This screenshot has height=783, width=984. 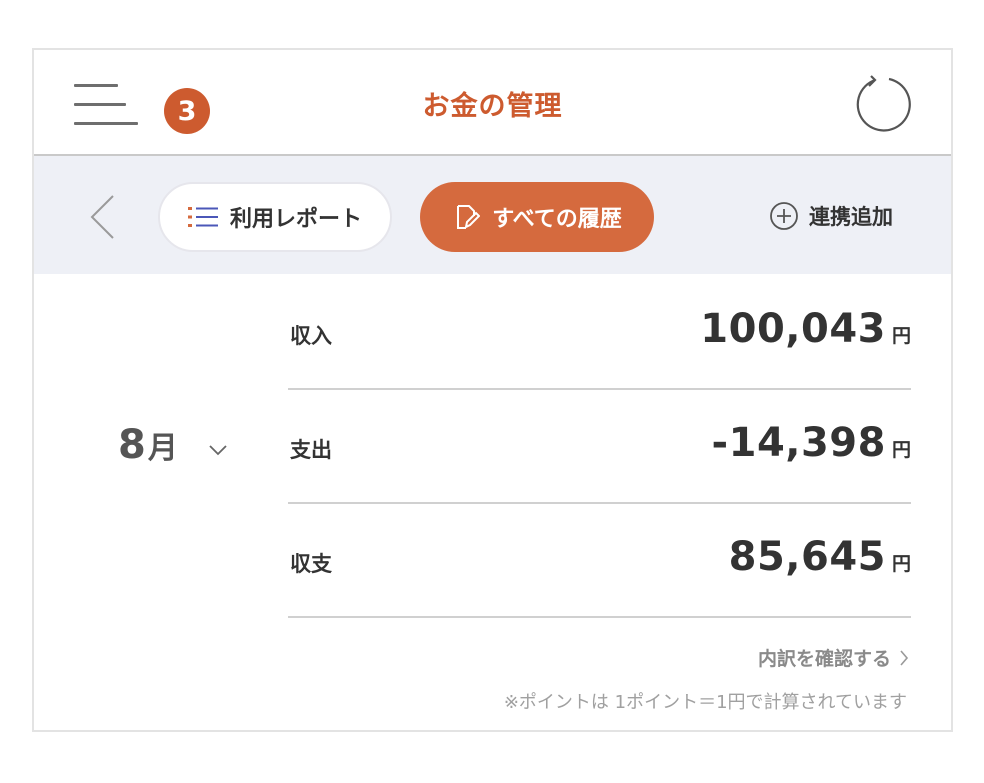 What do you see at coordinates (793, 329) in the screenshot?
I see `income-amount: 100,043` at bounding box center [793, 329].